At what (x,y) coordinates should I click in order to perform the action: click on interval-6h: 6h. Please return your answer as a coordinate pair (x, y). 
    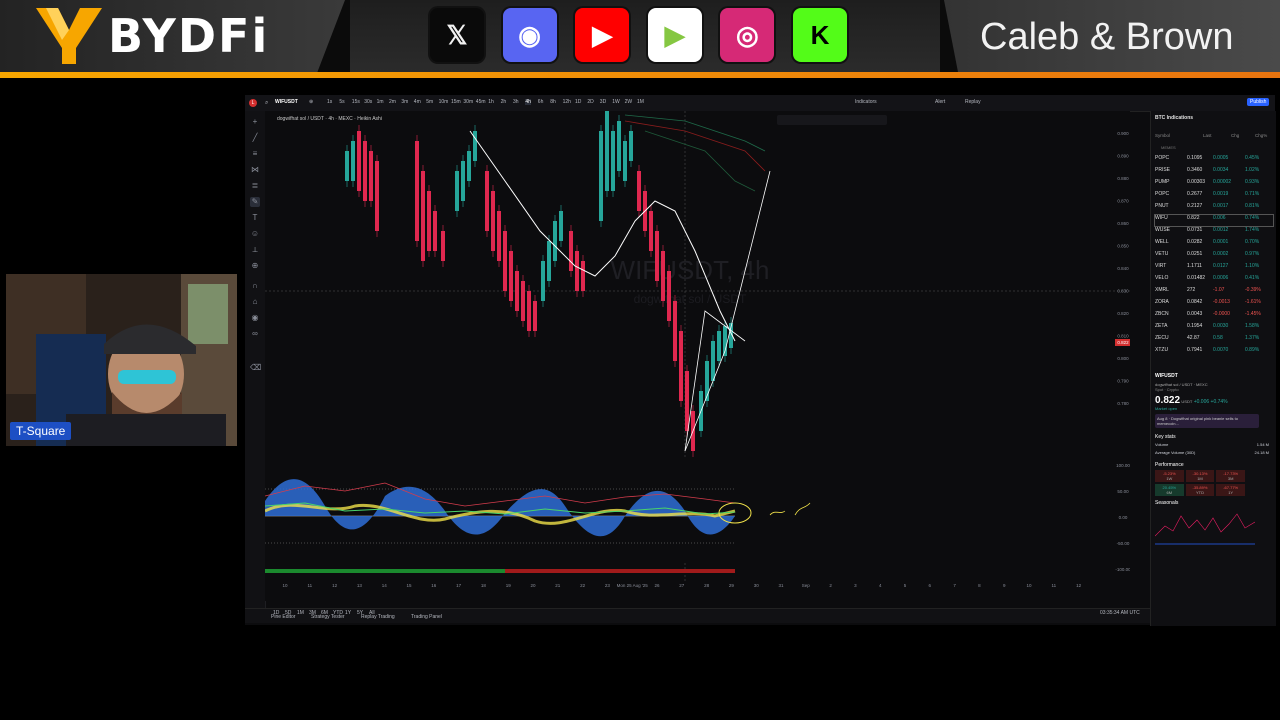
    Looking at the image, I should click on (541, 102).